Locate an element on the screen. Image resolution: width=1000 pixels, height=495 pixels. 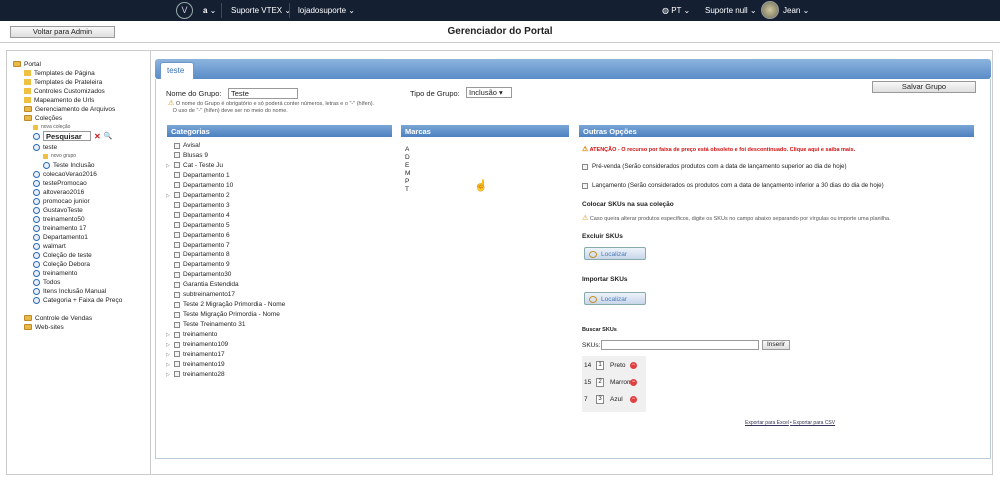
brand-letter: D is located at coordinates (407, 157).